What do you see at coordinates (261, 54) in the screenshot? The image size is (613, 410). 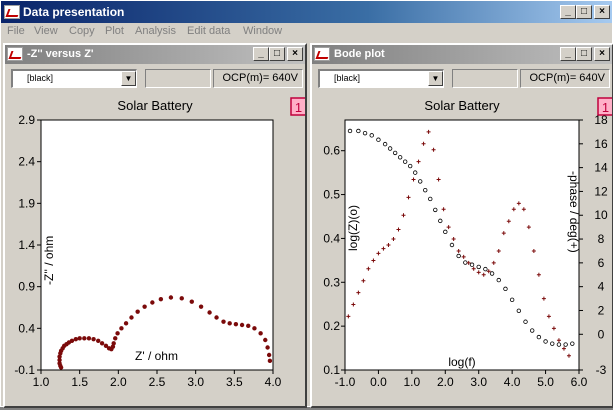 I see `nyquist-minimize-button: _` at bounding box center [261, 54].